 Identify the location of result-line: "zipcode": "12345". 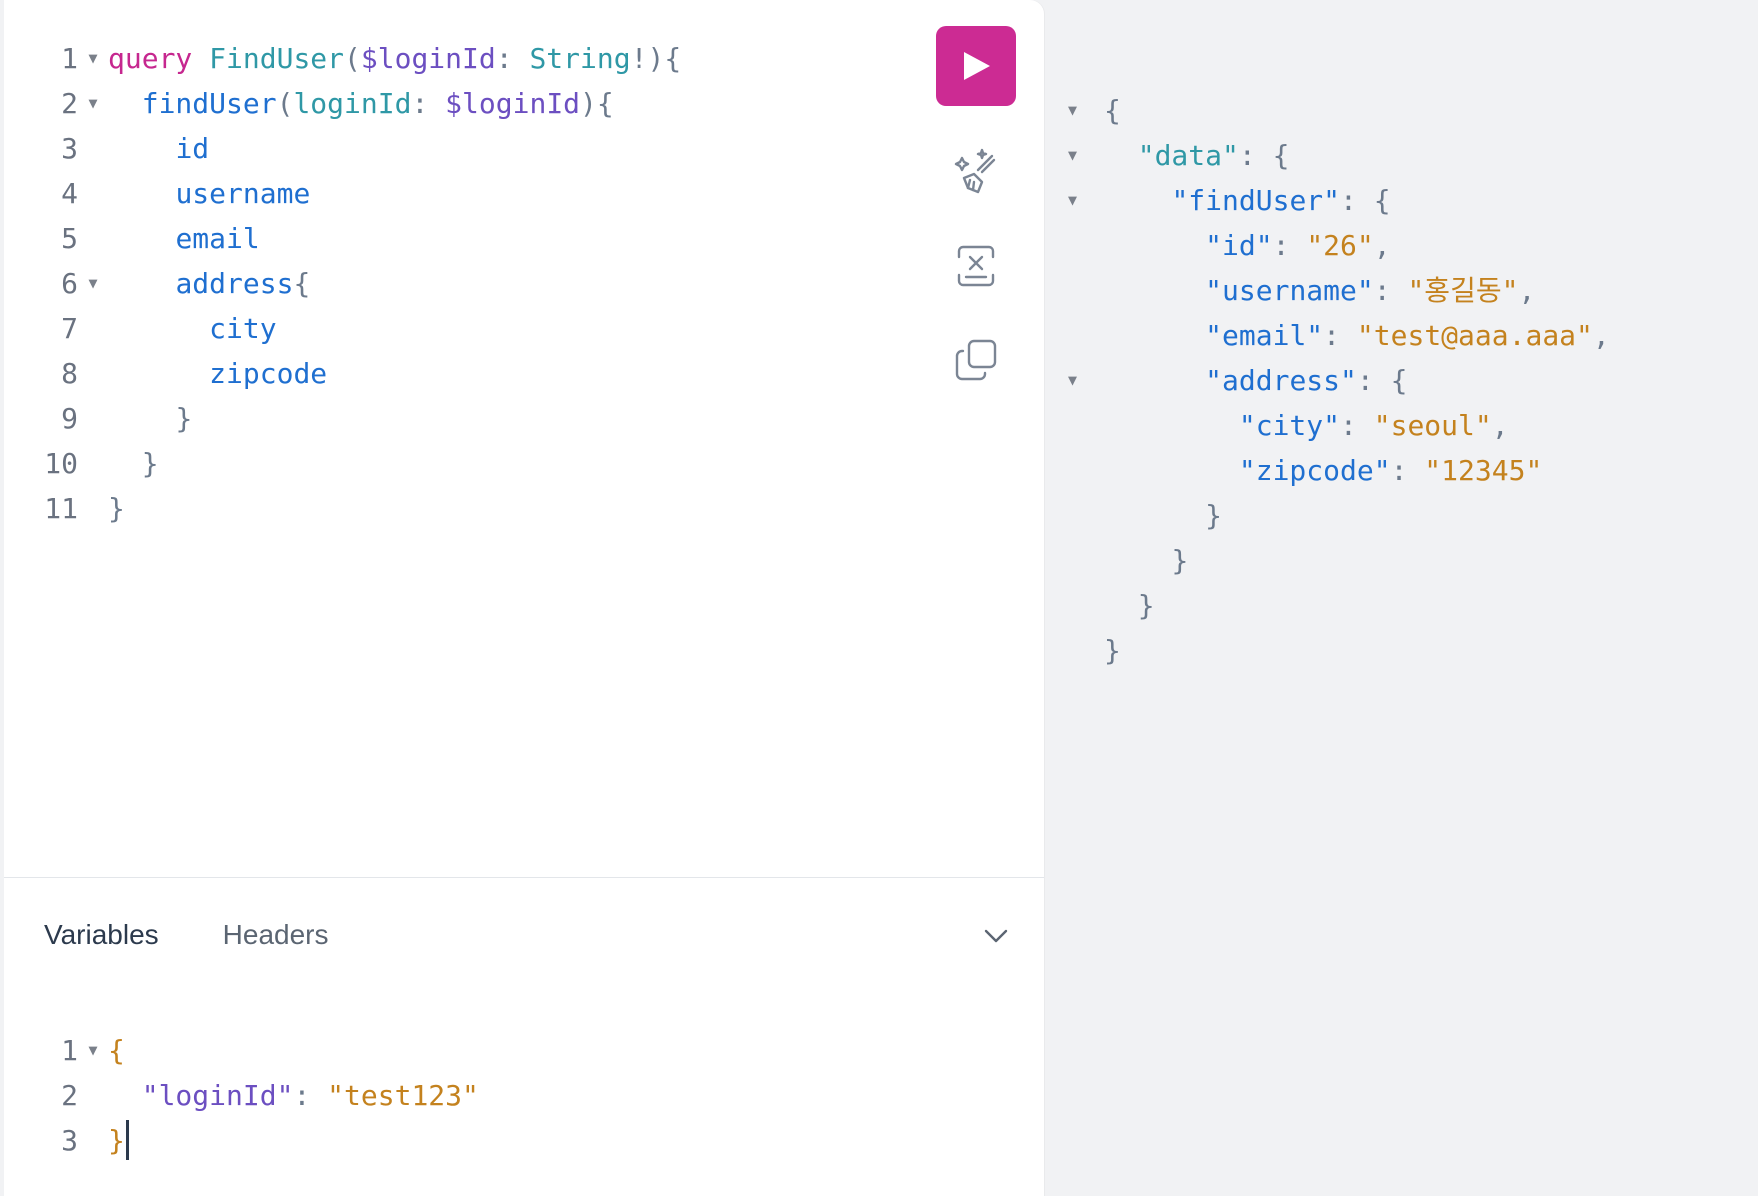
(1390, 470).